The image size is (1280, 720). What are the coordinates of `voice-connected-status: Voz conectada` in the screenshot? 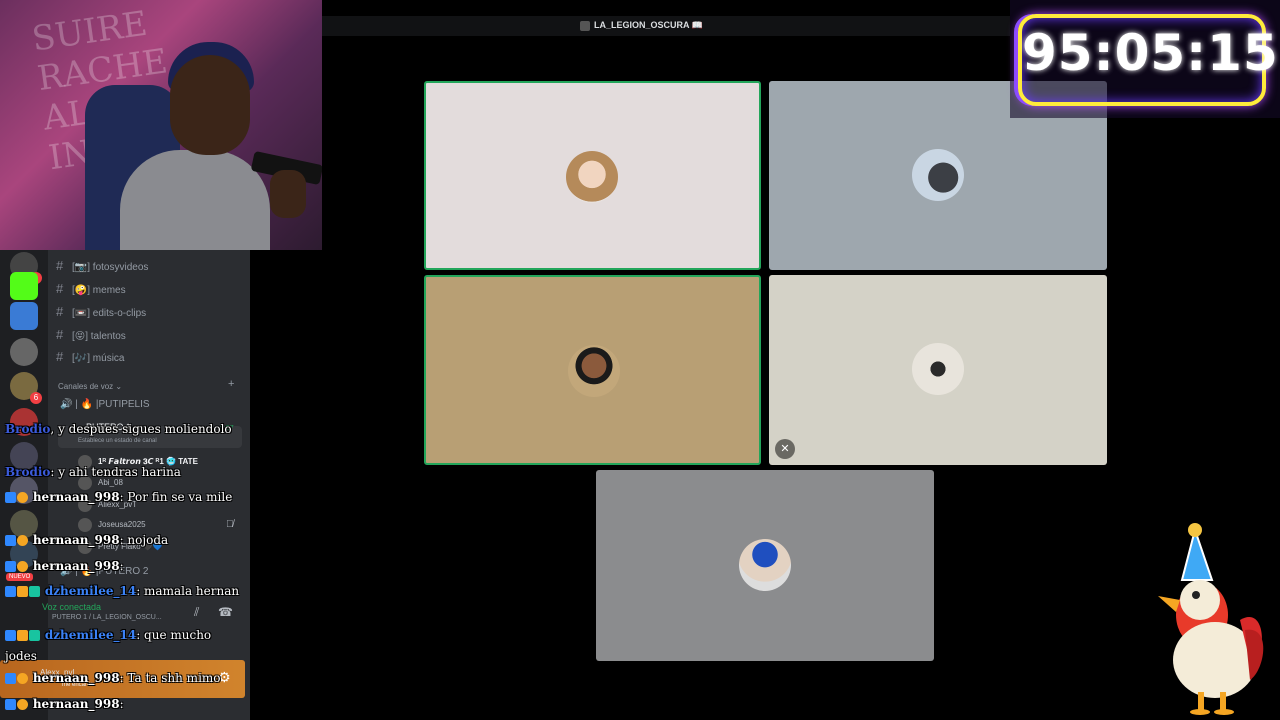 It's located at (71, 607).